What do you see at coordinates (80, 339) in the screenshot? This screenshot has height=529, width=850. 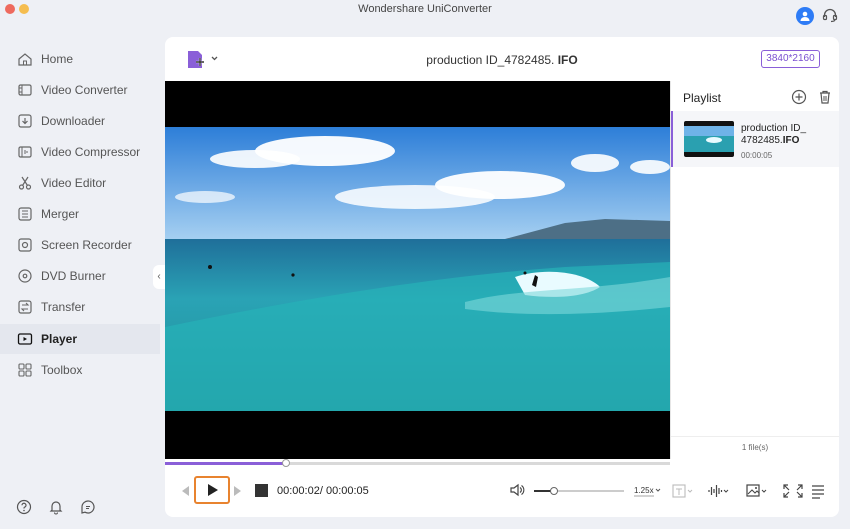 I see `sidebar-item-player: Player` at bounding box center [80, 339].